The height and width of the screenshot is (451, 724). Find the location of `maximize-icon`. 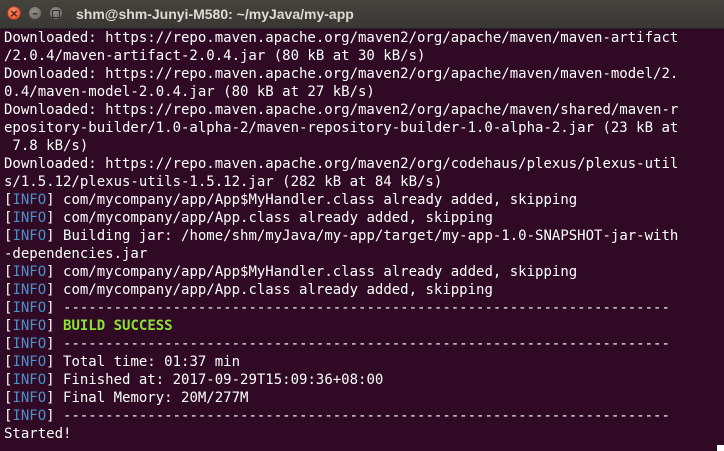

maximize-icon is located at coordinates (56, 14).